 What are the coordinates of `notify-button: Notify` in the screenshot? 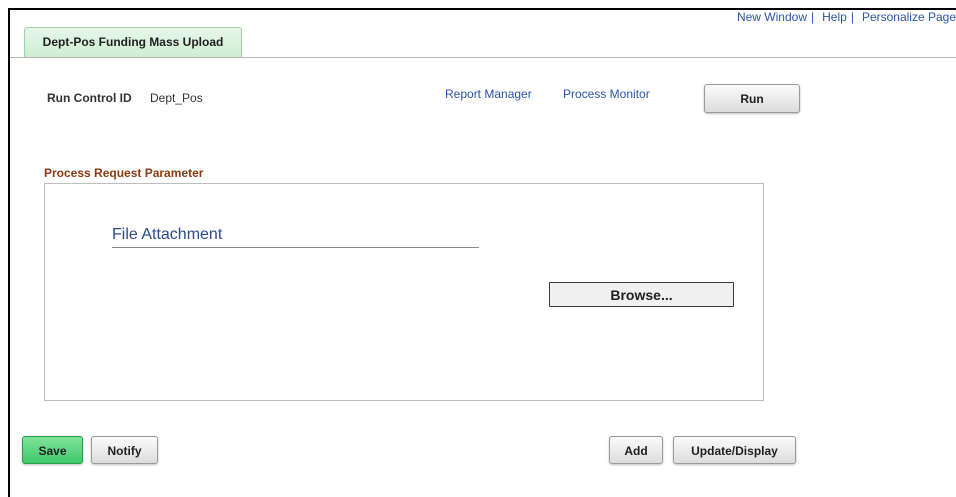 It's located at (124, 450).